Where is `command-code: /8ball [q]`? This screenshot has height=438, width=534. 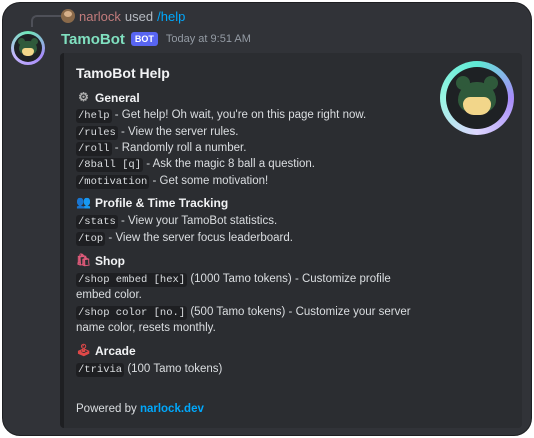
command-code: /8ball [q] is located at coordinates (110, 165).